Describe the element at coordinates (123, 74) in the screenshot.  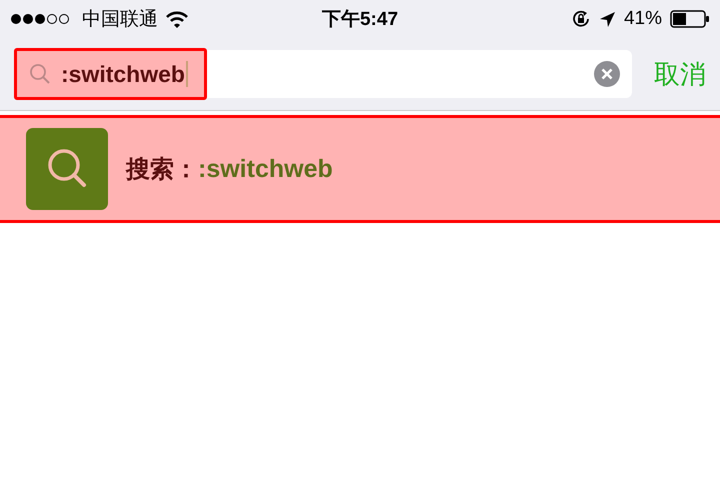
I see `search-text: :switchweb` at that location.